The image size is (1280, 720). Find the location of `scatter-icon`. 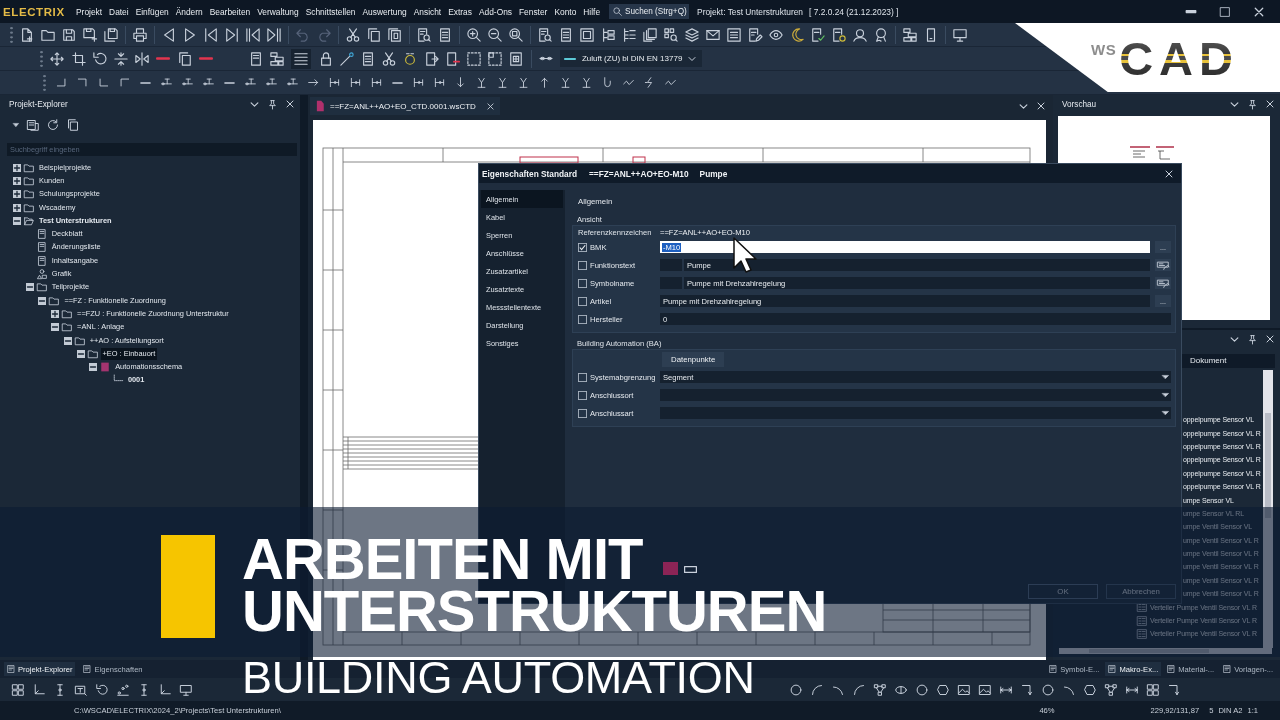

scatter-icon is located at coordinates (123, 689).